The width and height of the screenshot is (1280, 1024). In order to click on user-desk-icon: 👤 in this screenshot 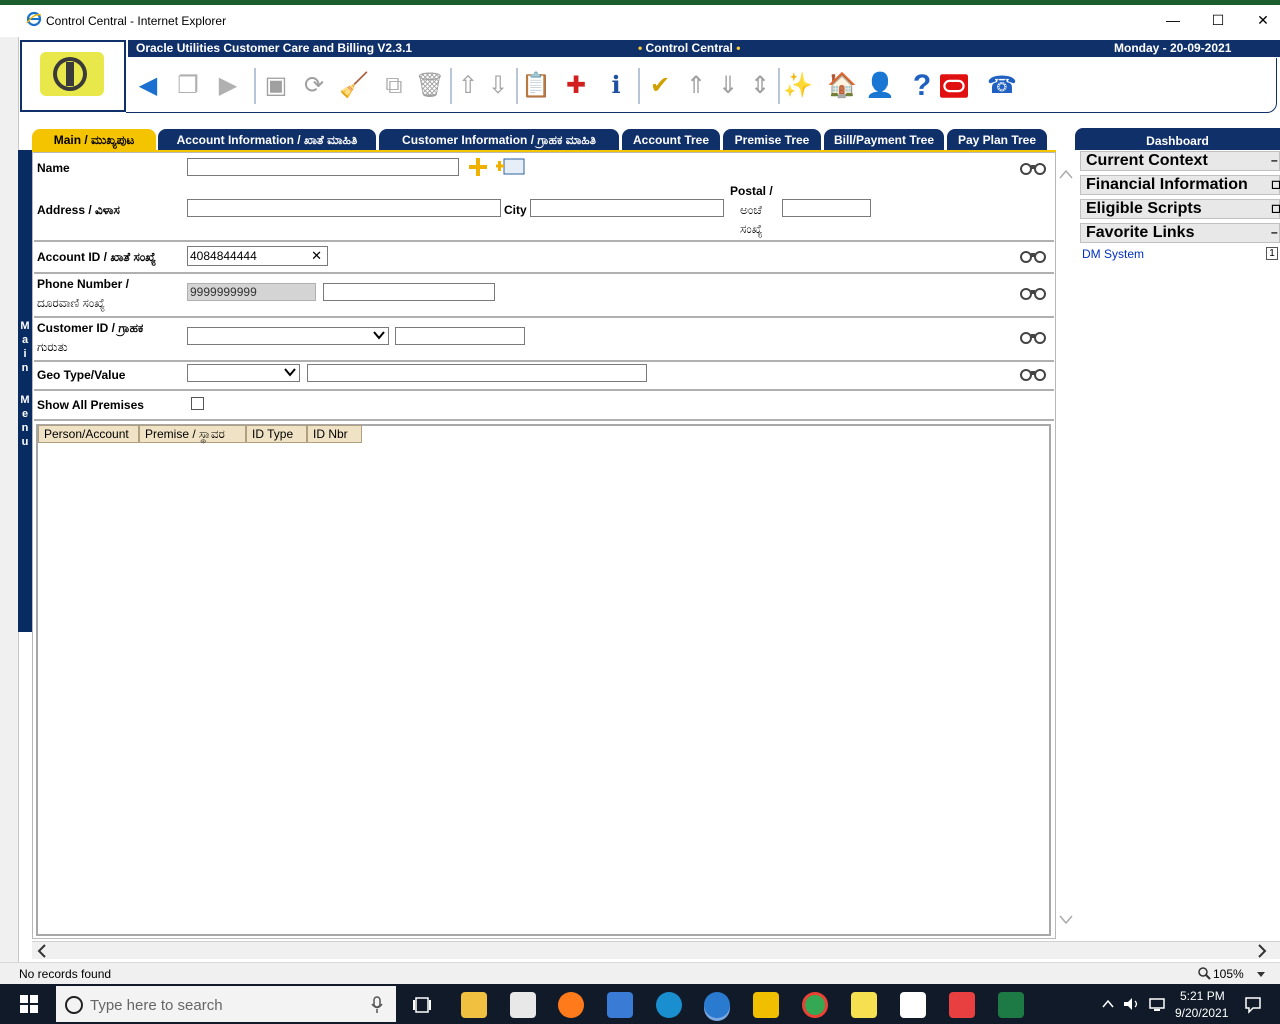, I will do `click(880, 86)`.